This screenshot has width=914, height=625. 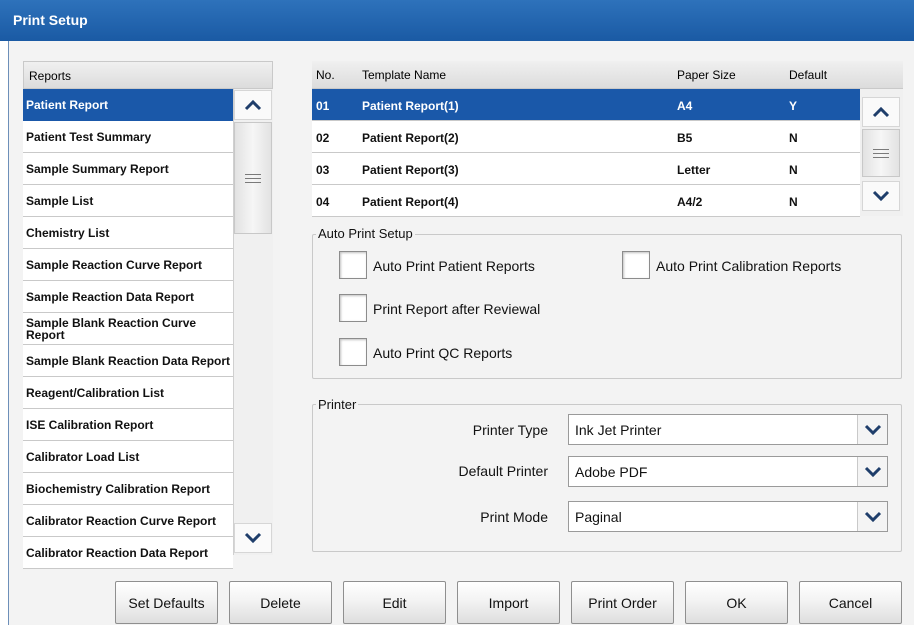 I want to click on print-after-review-label: Print Report after Reviewal, so click(x=457, y=309).